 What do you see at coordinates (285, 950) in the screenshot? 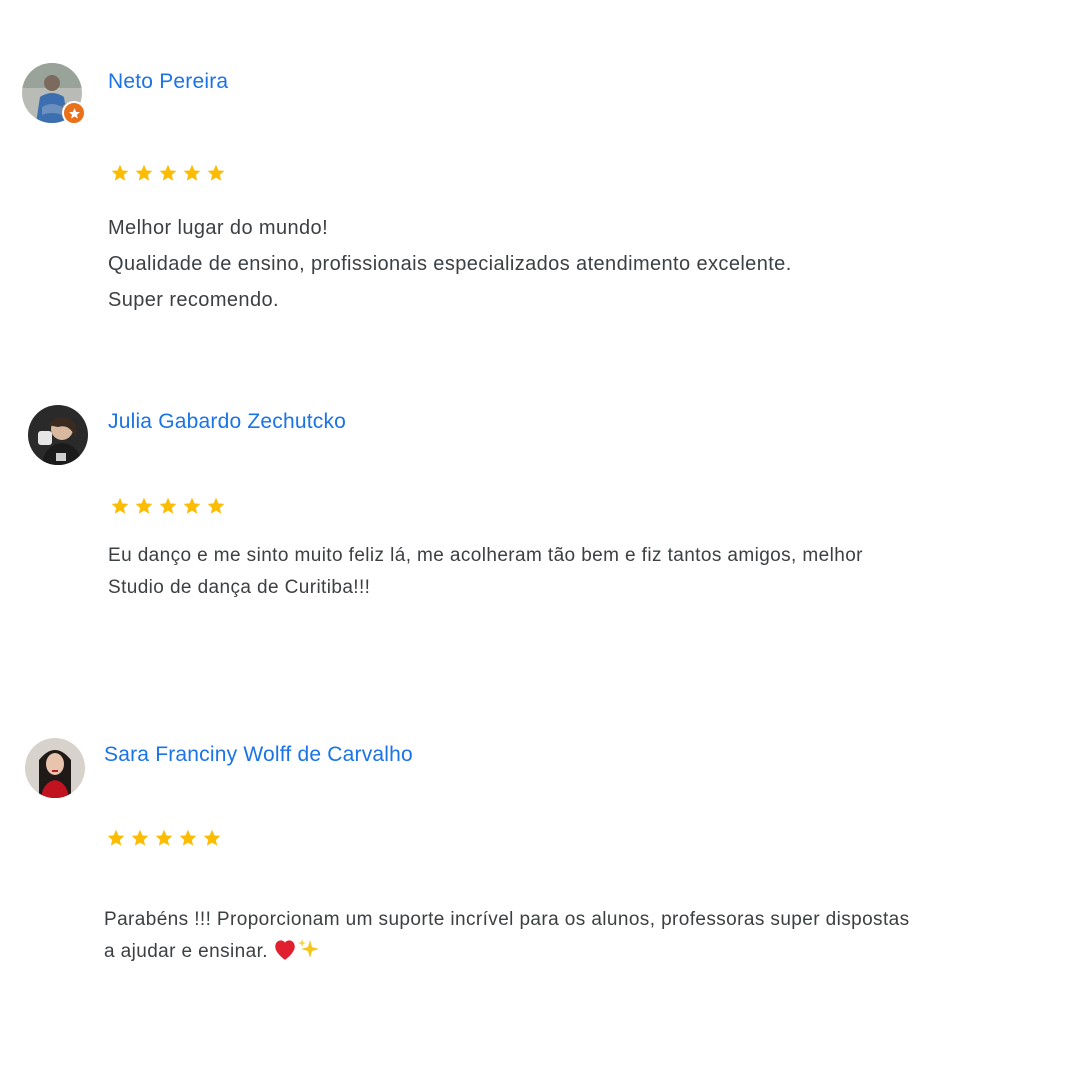
I see `heart-emoji-icon` at bounding box center [285, 950].